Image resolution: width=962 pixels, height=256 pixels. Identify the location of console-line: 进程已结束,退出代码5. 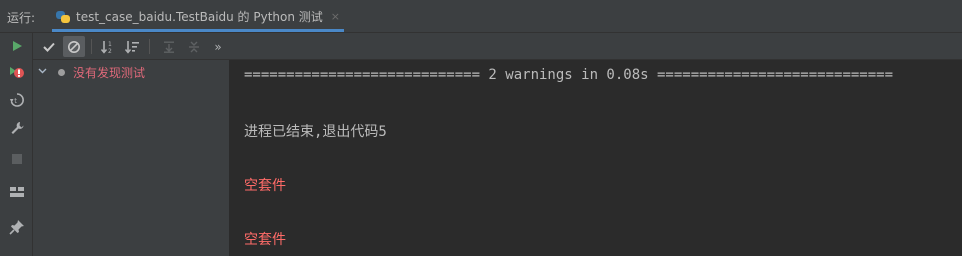
(315, 132).